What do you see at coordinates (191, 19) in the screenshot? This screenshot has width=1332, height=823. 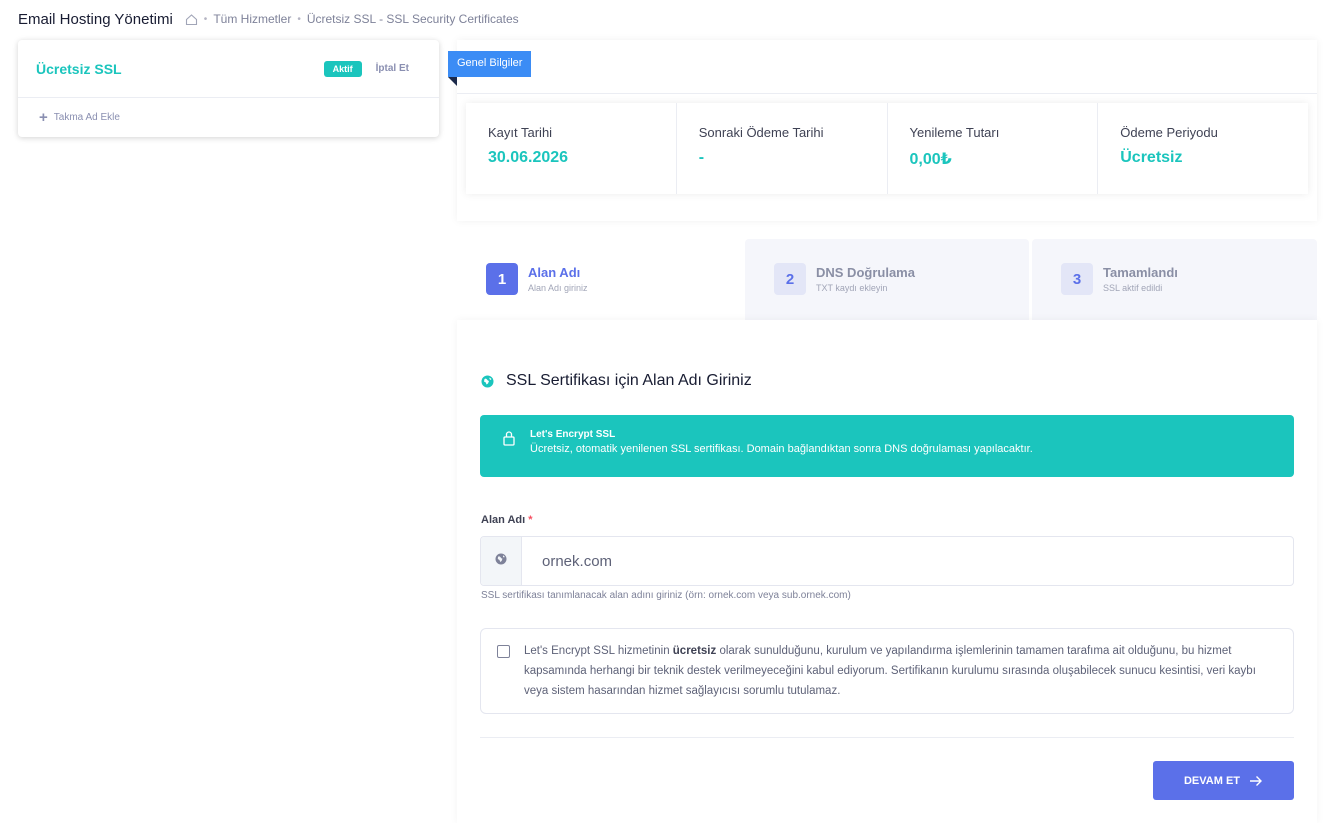 I see `home-icon` at bounding box center [191, 19].